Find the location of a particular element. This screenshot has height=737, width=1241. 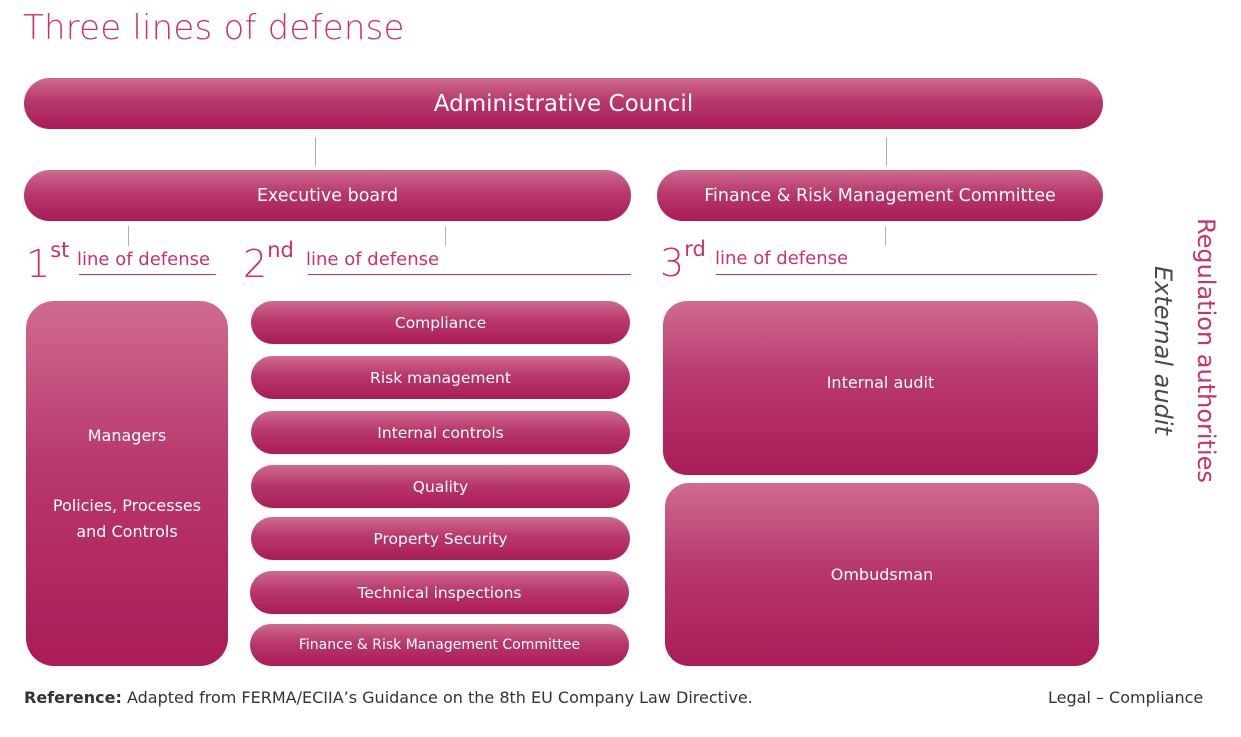

third-line-heading: 3rd is located at coordinates (683, 261).